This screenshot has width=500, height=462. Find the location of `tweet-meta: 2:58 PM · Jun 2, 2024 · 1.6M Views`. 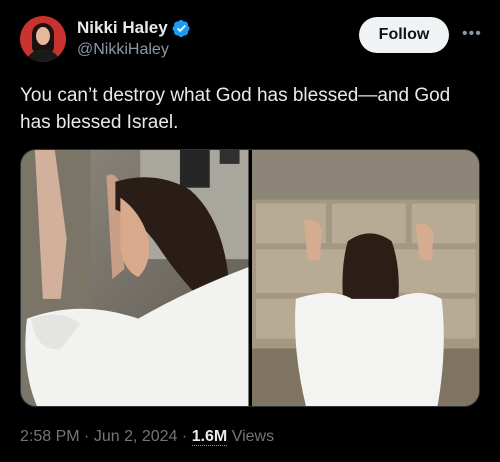

tweet-meta: 2:58 PM · Jun 2, 2024 · 1.6M Views is located at coordinates (147, 437).